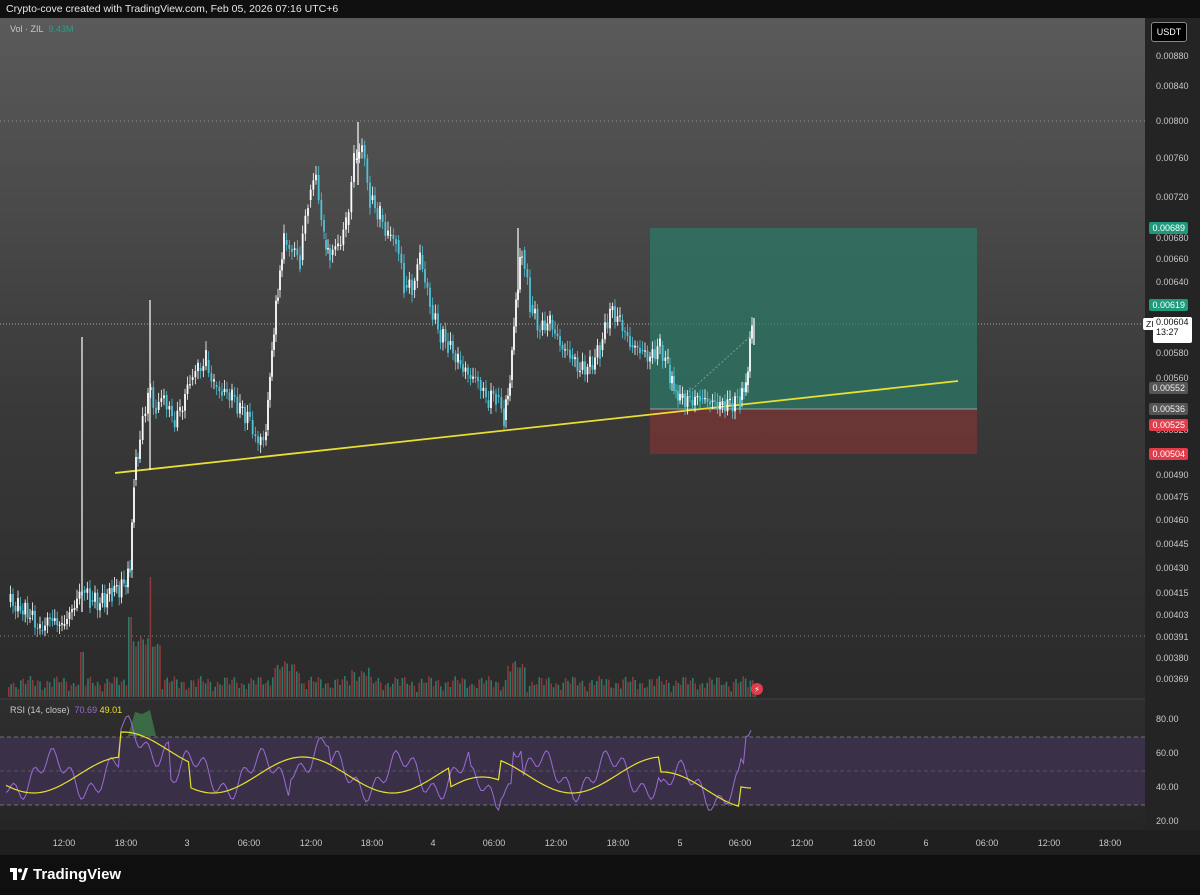  Describe the element at coordinates (42, 29) in the screenshot. I see `volume-legend: Vol · ZIL 9.43M` at that location.